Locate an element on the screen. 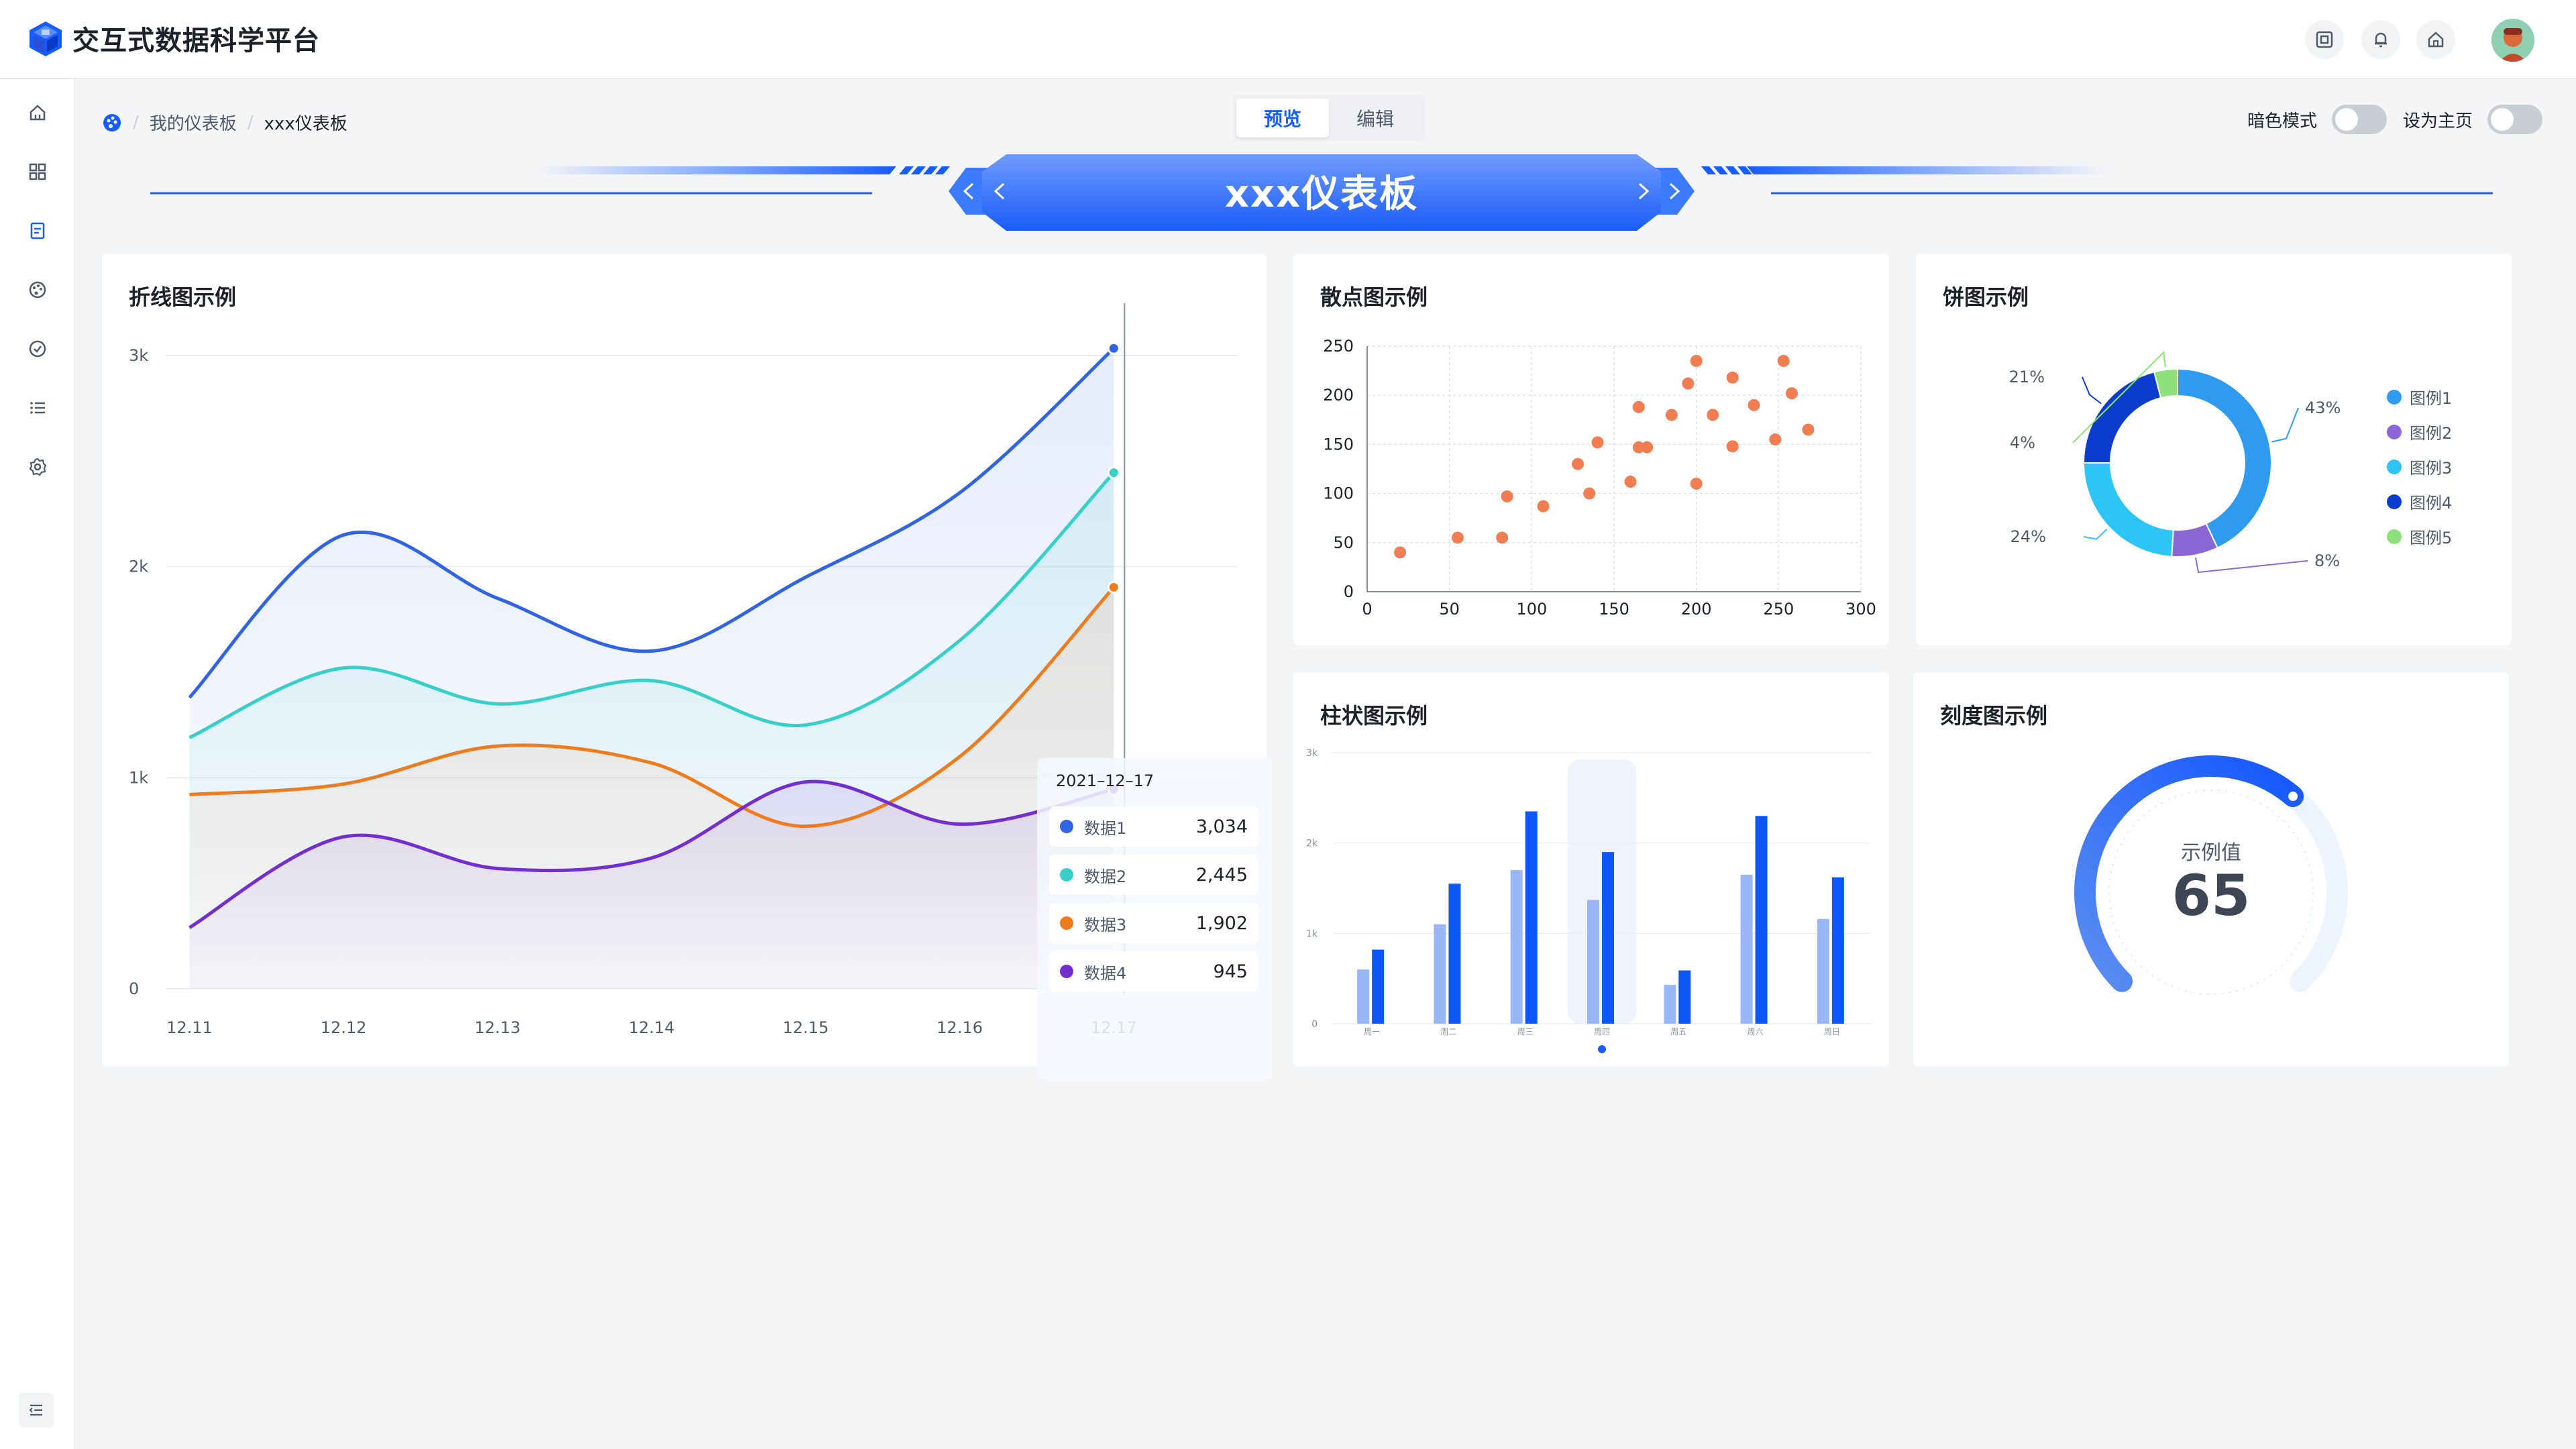  y-tick-label: 3k is located at coordinates (1312, 753).